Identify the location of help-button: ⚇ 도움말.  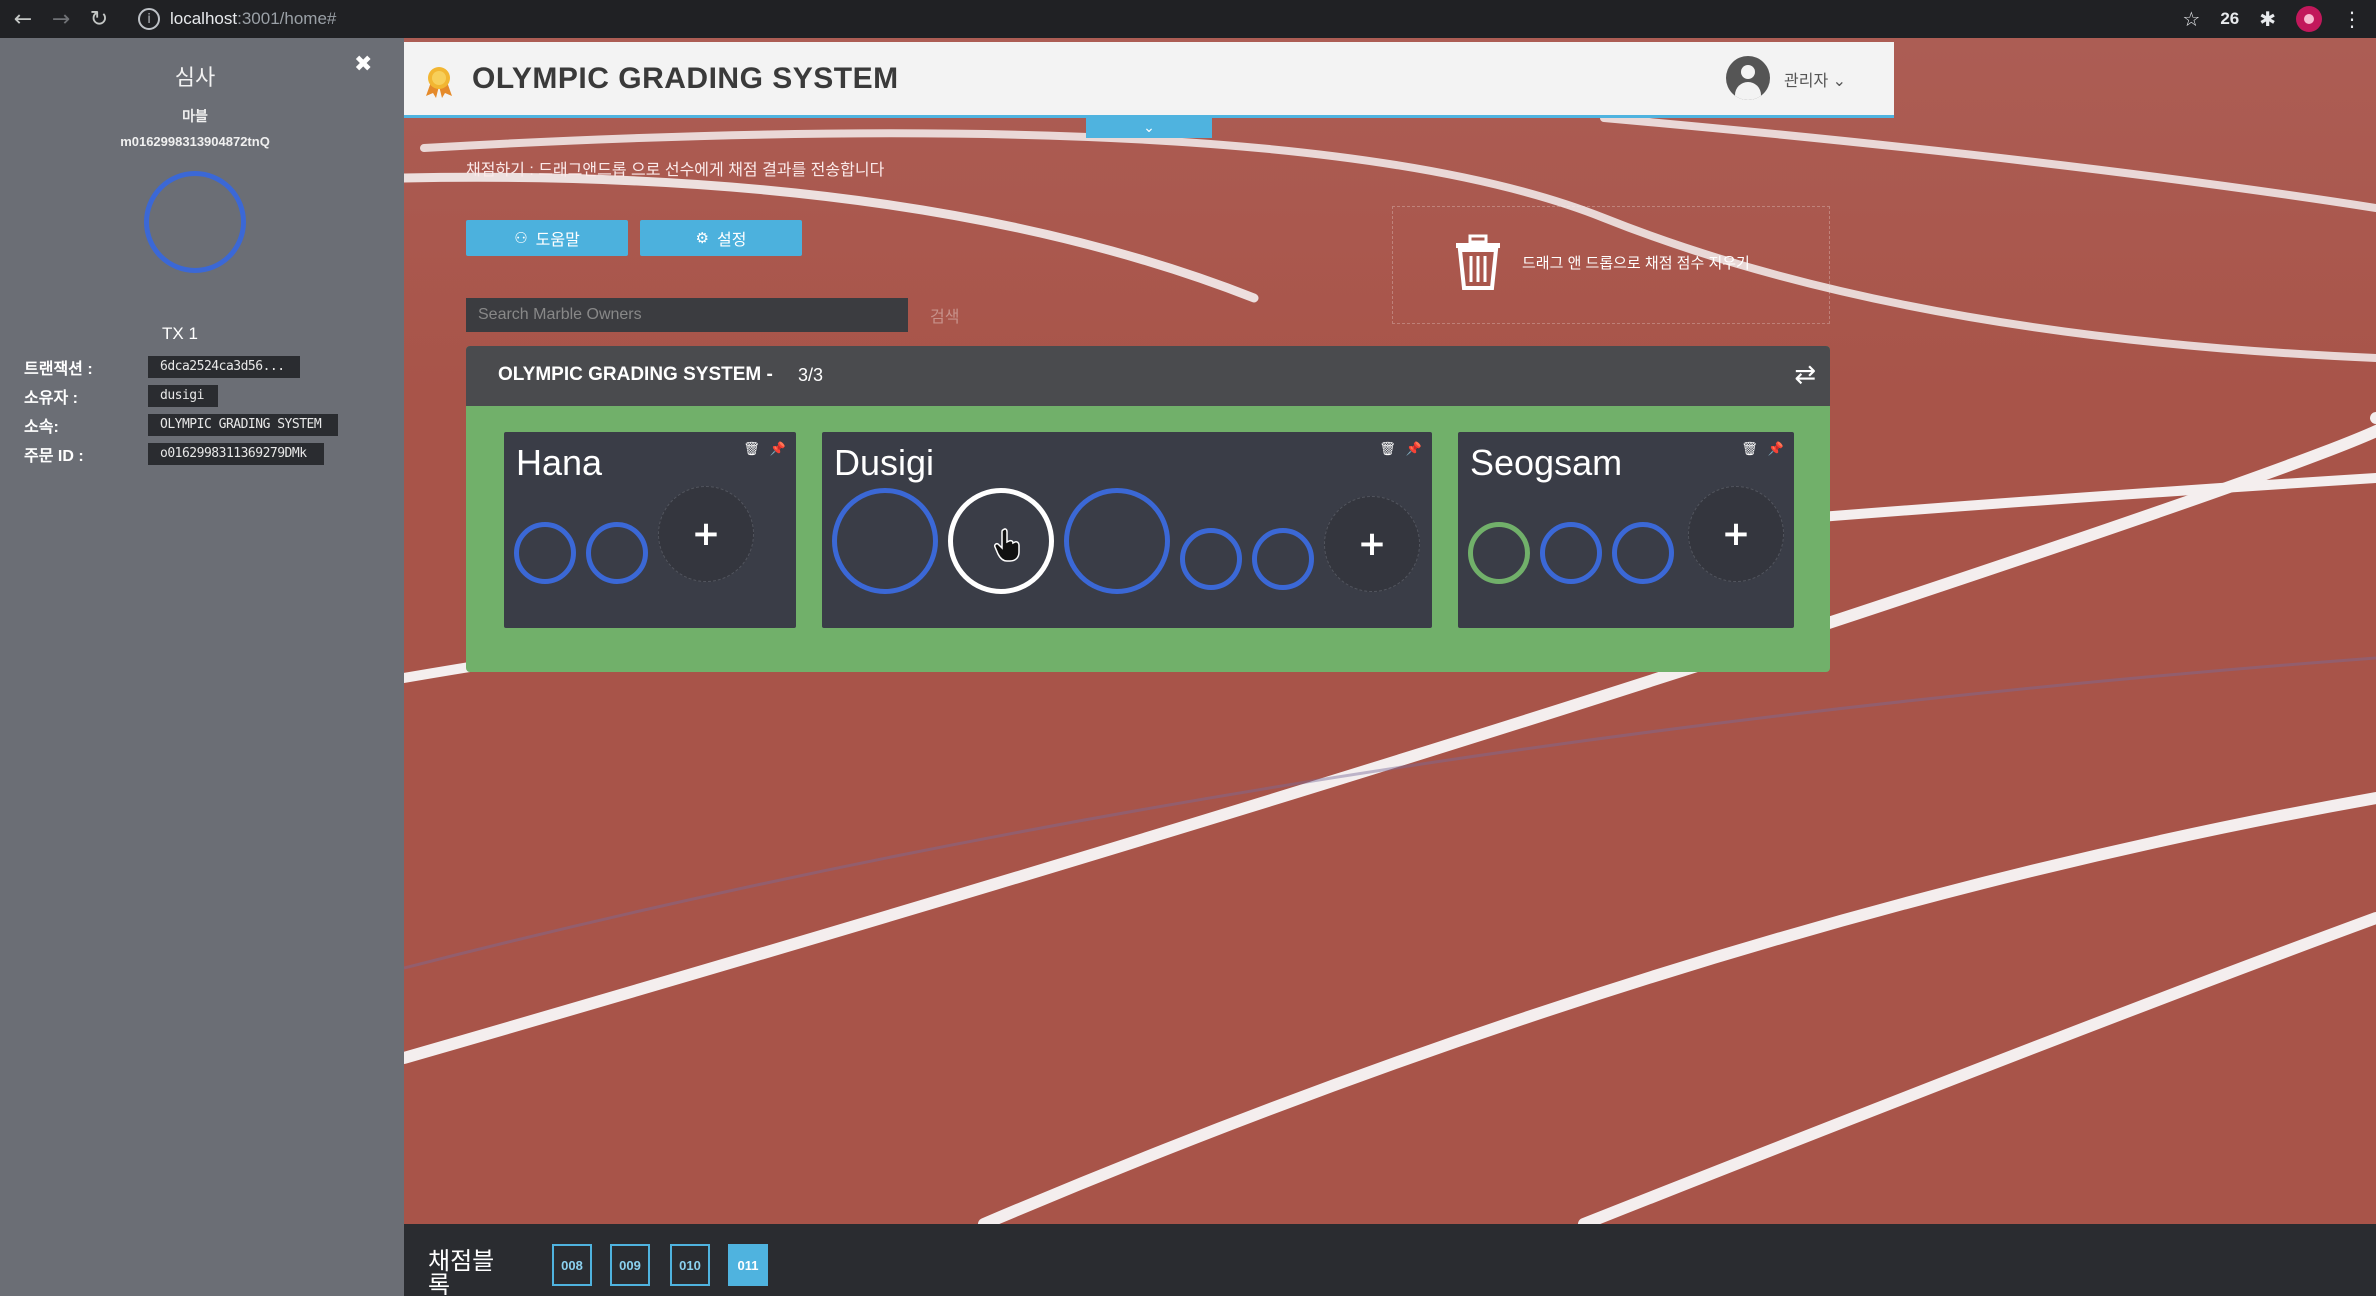
(547, 238).